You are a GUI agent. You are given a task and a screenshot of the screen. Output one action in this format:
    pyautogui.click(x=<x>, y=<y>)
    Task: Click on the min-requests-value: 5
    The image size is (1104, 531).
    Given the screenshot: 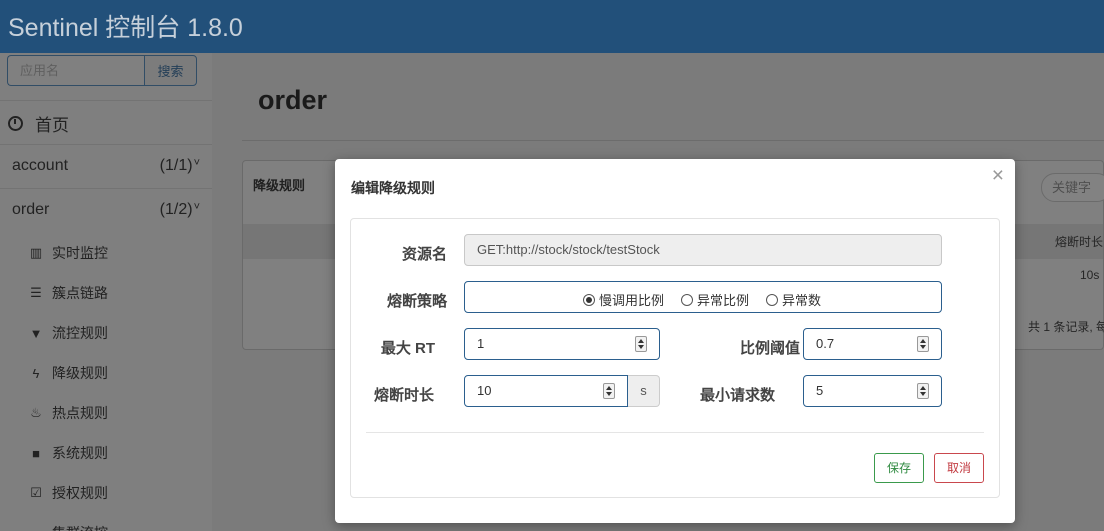 What is the action you would take?
    pyautogui.click(x=820, y=390)
    